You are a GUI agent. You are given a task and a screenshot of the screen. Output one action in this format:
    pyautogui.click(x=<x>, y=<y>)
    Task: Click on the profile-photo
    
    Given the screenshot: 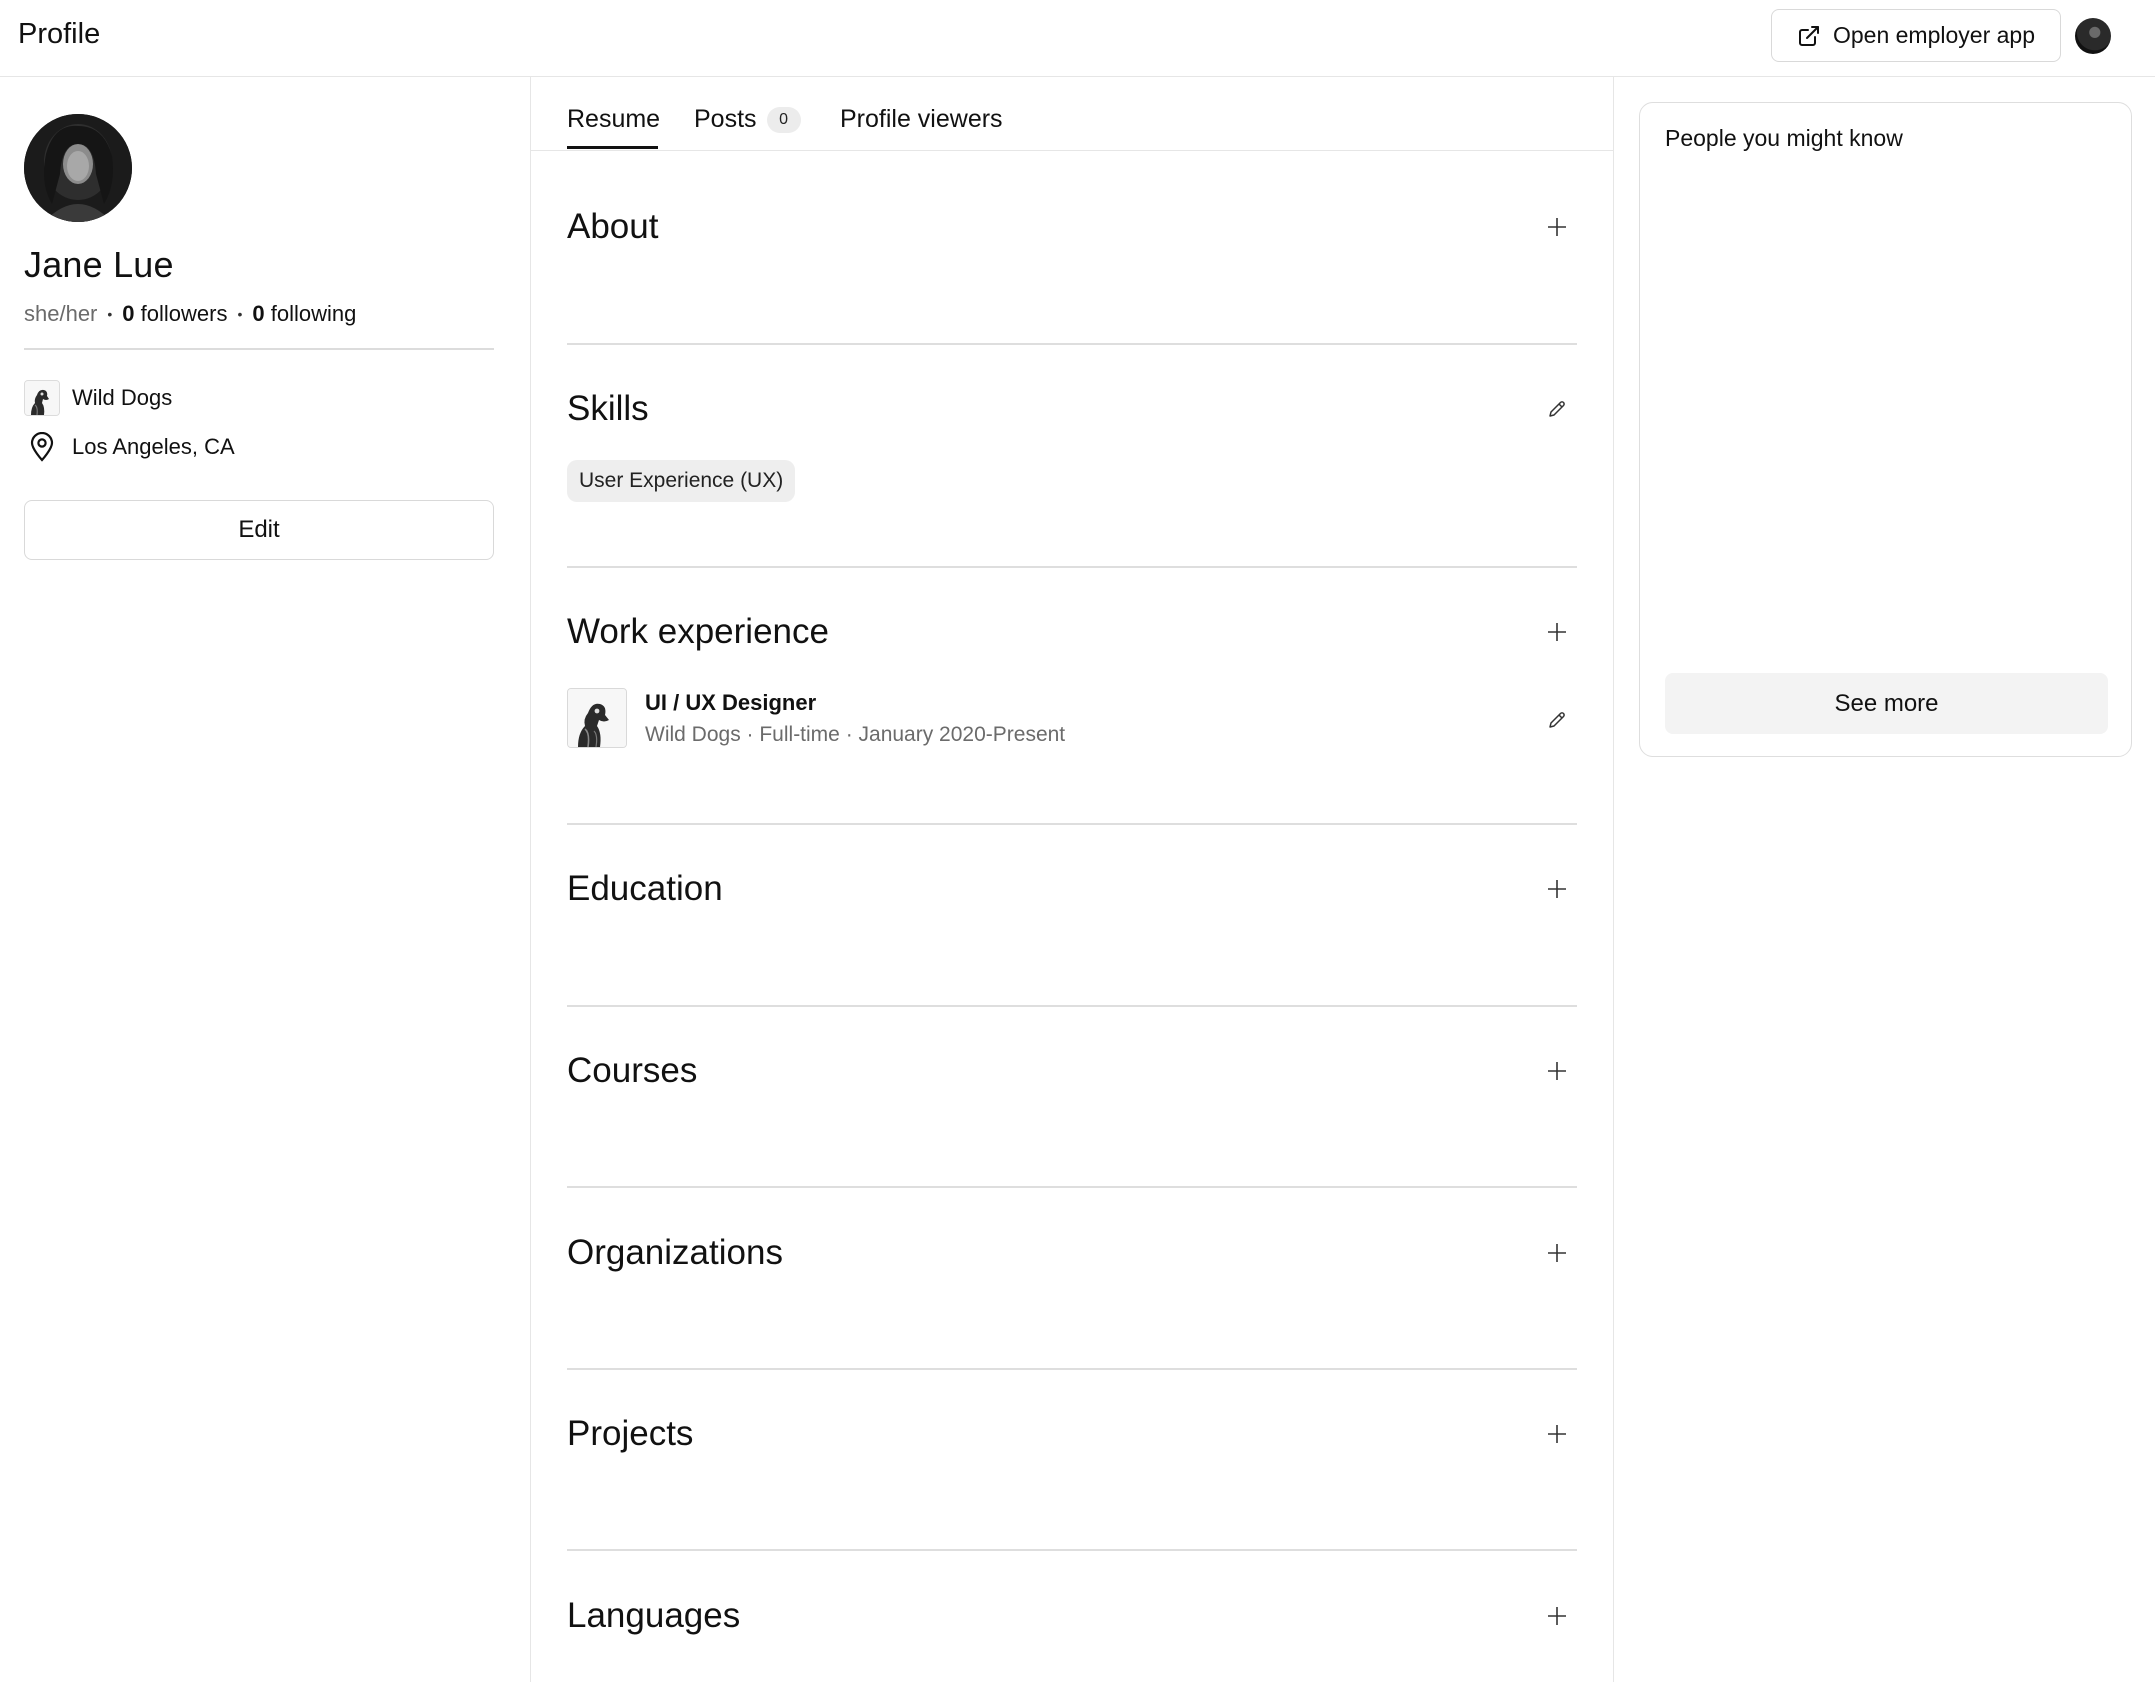 What is the action you would take?
    pyautogui.click(x=78, y=168)
    